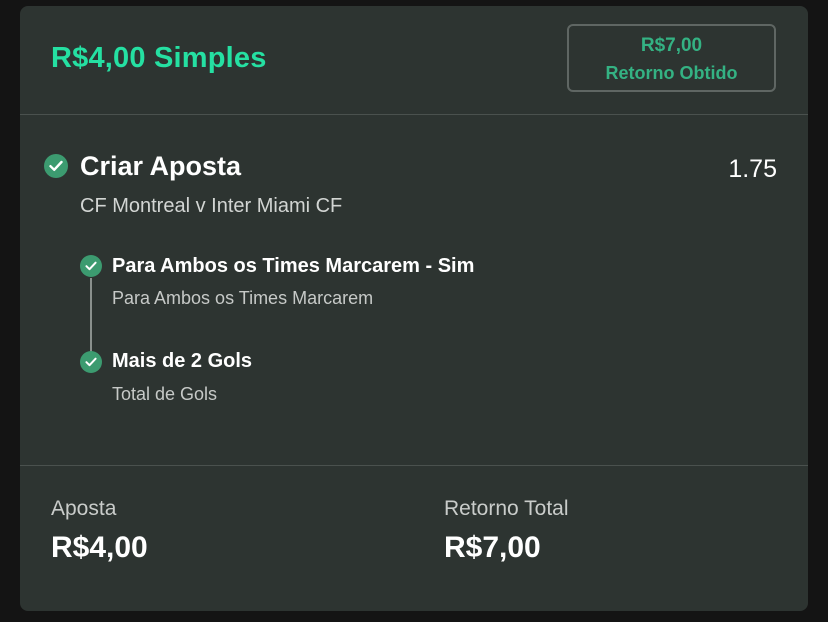  Describe the element at coordinates (84, 508) in the screenshot. I see `stake-label: Aposta` at that location.